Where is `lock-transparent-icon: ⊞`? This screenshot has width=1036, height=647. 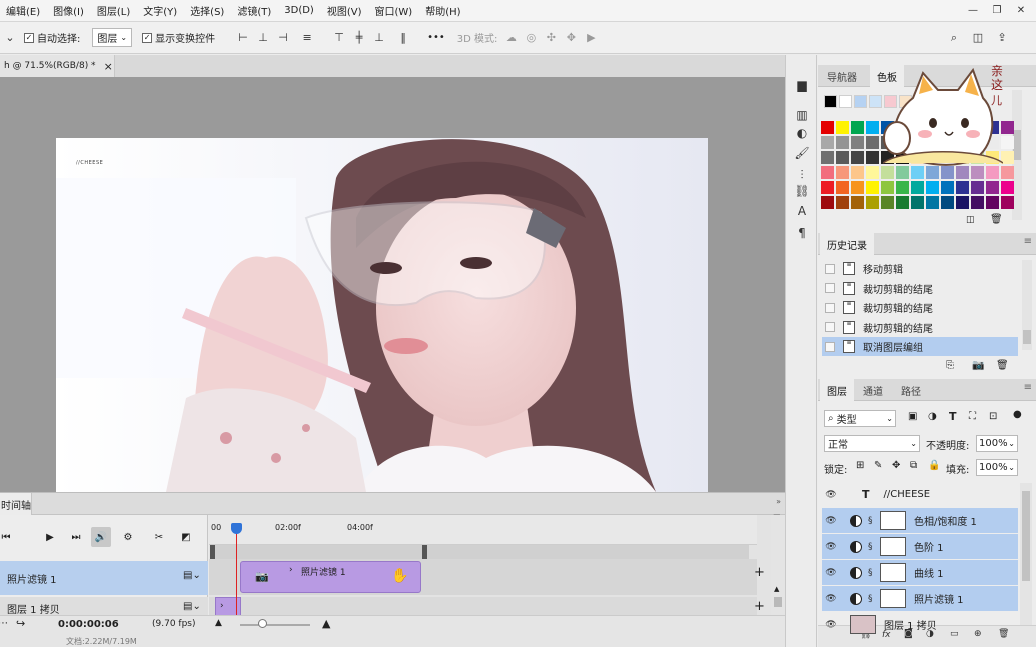
lock-transparent-icon: ⊞ is located at coordinates (860, 465).